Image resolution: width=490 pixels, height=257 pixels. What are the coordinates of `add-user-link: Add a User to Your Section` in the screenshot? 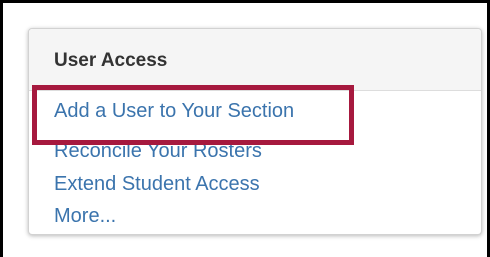 It's located at (174, 111).